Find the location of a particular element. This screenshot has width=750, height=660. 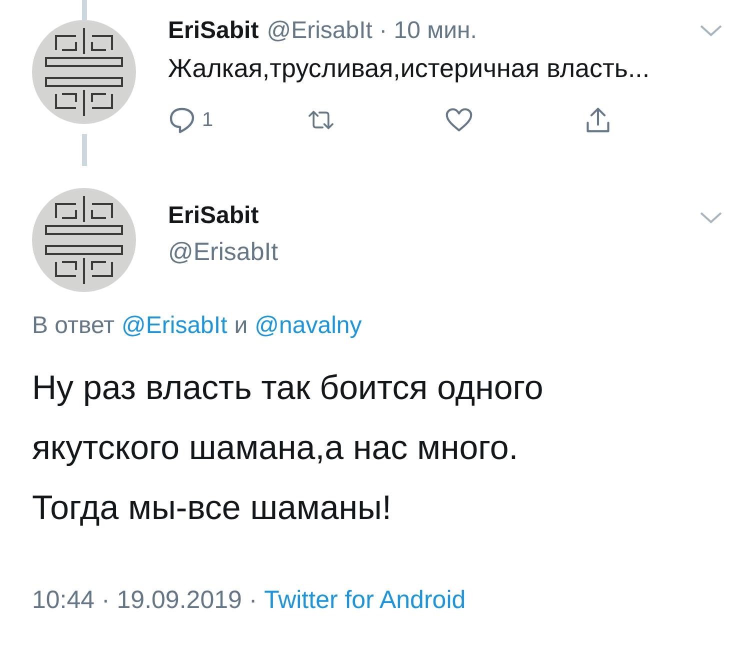

mention-link: @navalny is located at coordinates (308, 326).